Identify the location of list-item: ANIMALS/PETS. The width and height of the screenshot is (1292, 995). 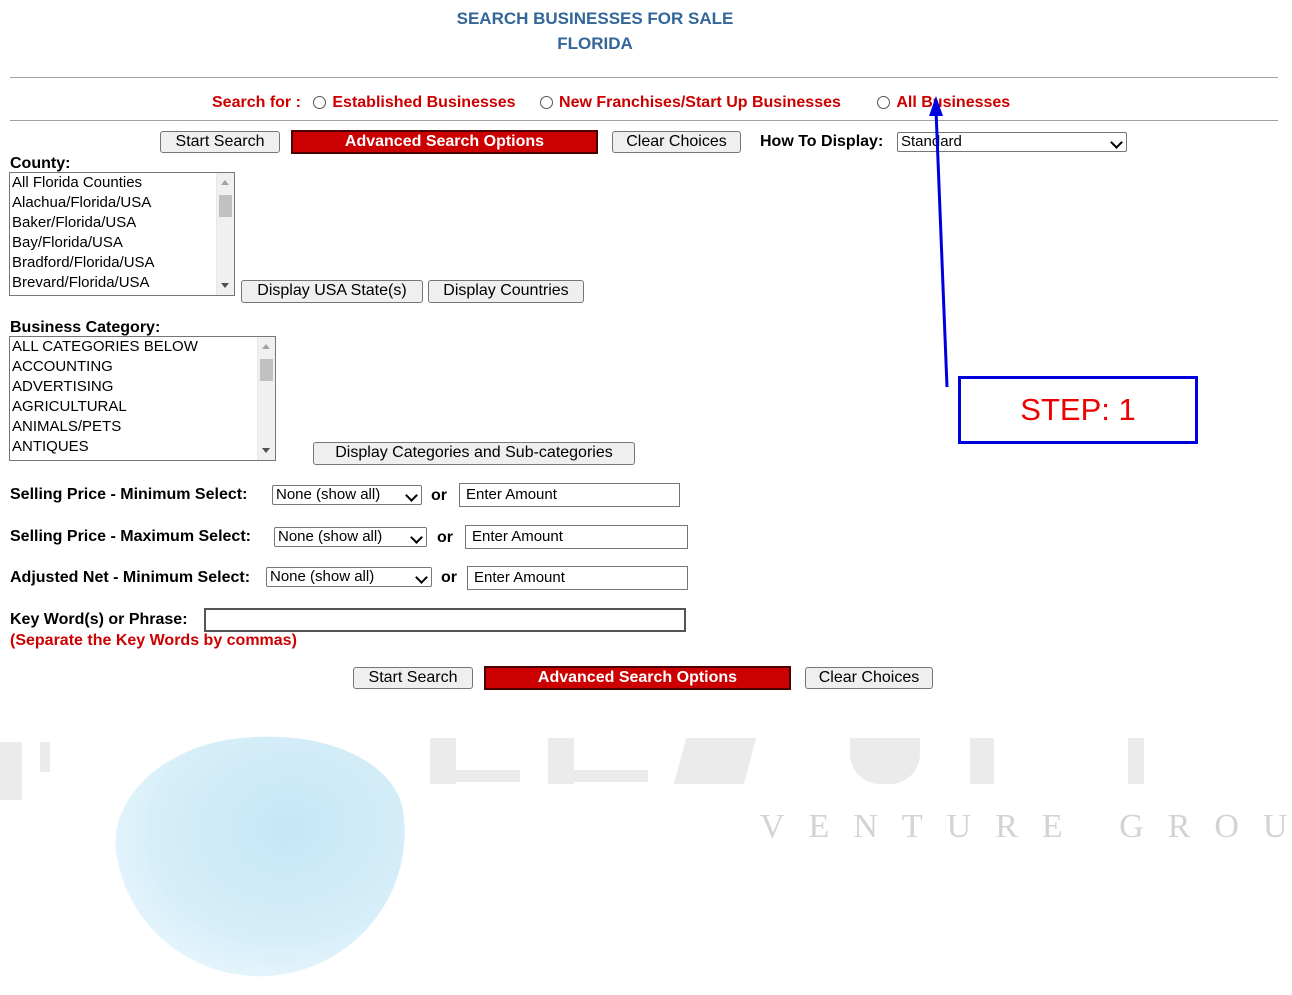
(105, 427).